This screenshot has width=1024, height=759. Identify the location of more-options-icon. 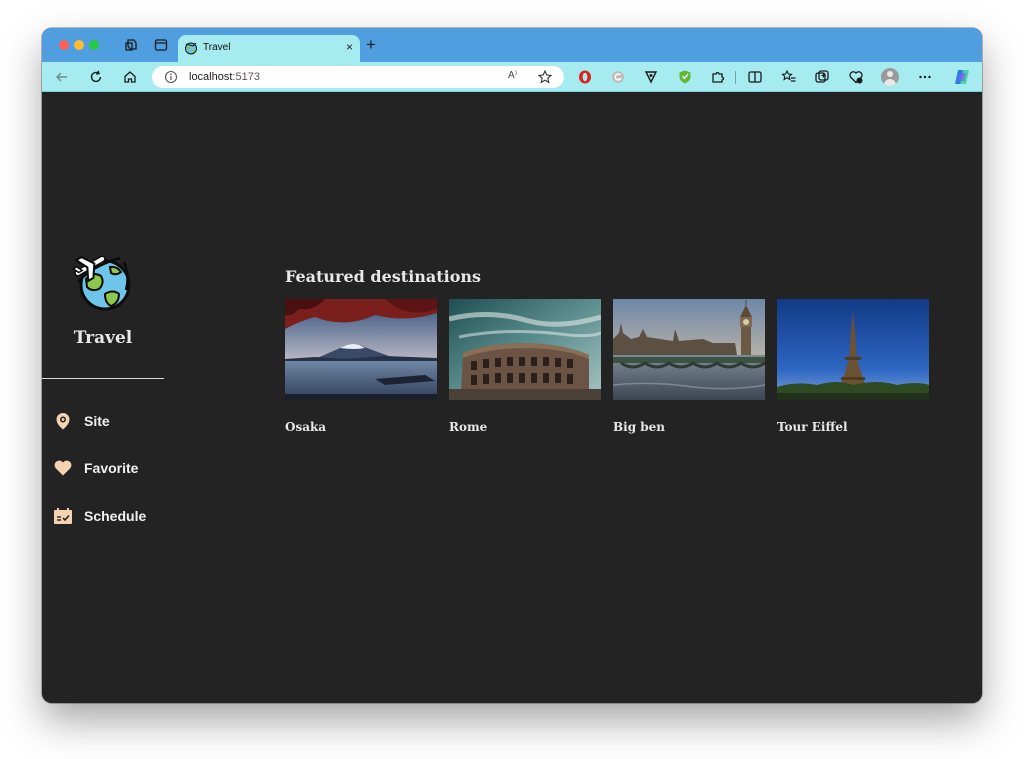
(925, 77).